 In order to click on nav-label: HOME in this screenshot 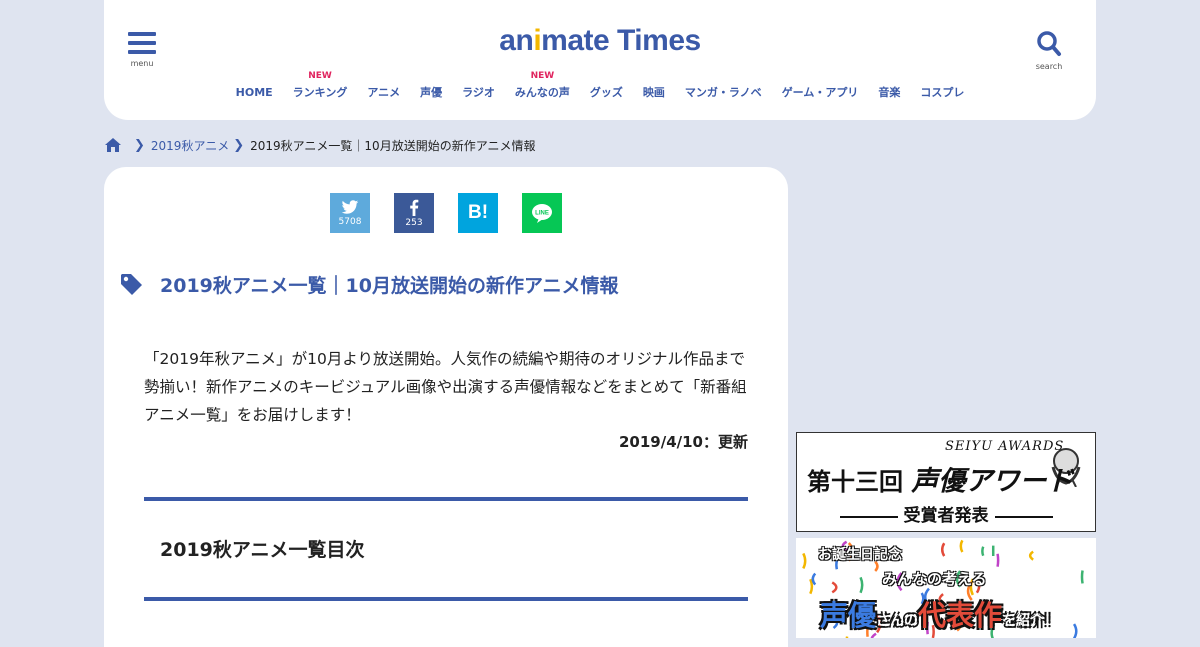, I will do `click(254, 92)`.